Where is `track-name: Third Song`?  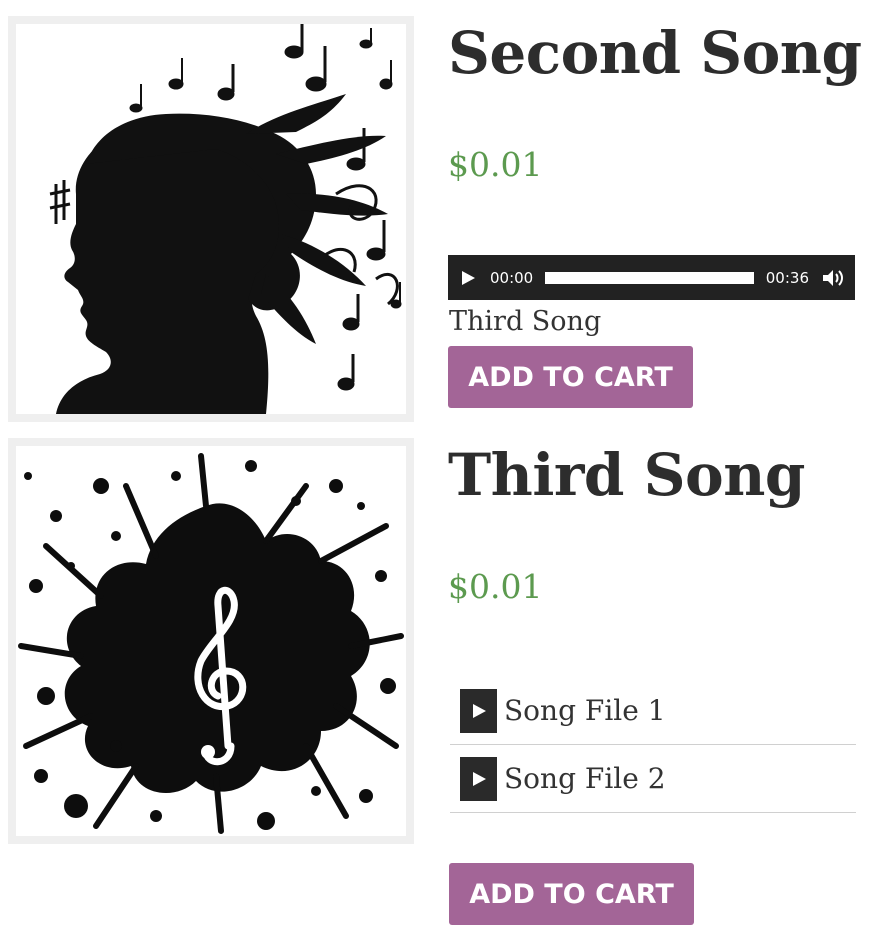
track-name: Third Song is located at coordinates (525, 321).